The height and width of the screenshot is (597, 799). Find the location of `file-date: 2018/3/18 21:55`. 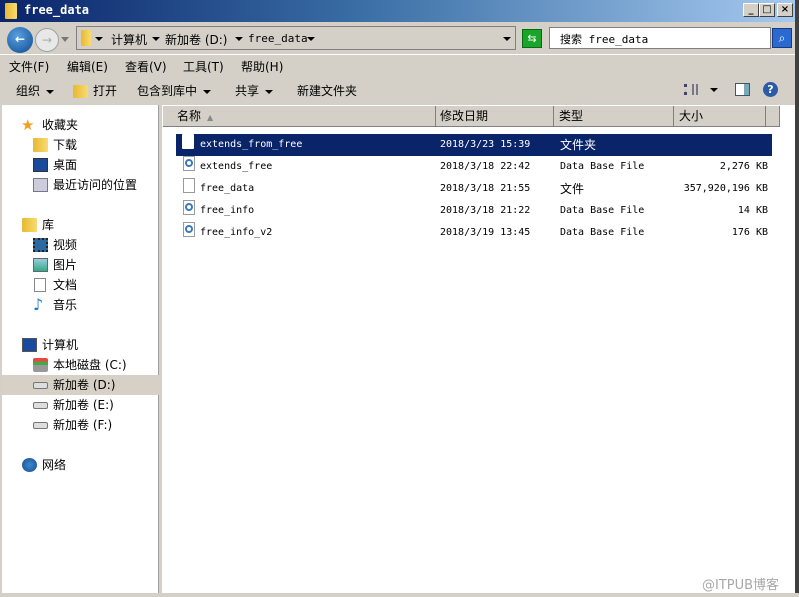

file-date: 2018/3/18 21:55 is located at coordinates (485, 188).